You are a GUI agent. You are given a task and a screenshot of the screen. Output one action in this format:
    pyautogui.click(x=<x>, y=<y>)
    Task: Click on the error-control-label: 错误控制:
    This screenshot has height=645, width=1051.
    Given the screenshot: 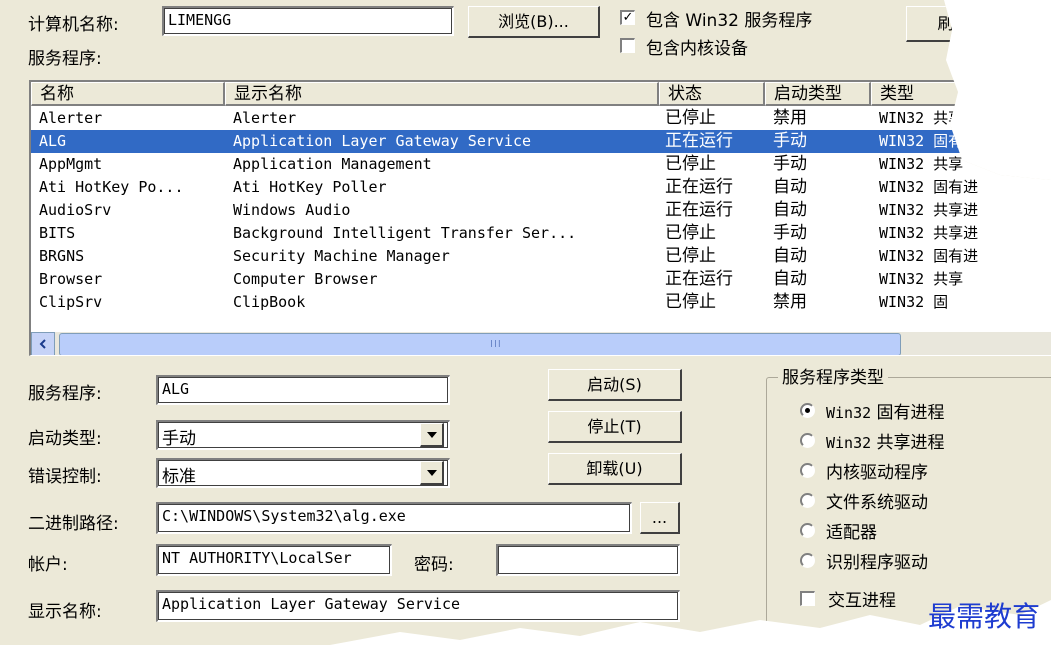 What is the action you would take?
    pyautogui.click(x=65, y=477)
    